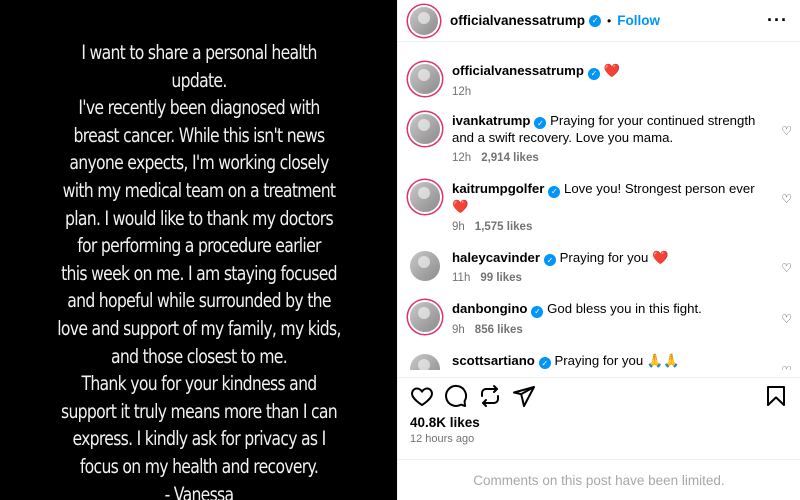 The image size is (800, 500). Describe the element at coordinates (524, 396) in the screenshot. I see `share-send-icon` at that location.